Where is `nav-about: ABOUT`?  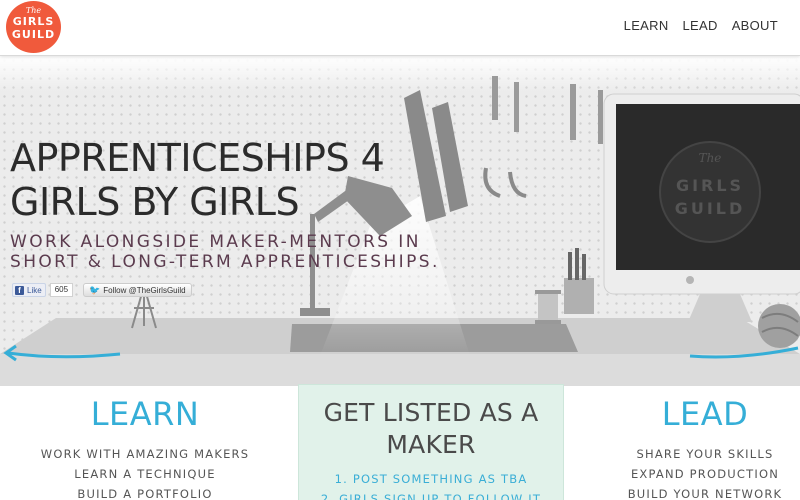
nav-about: ABOUT is located at coordinates (755, 25).